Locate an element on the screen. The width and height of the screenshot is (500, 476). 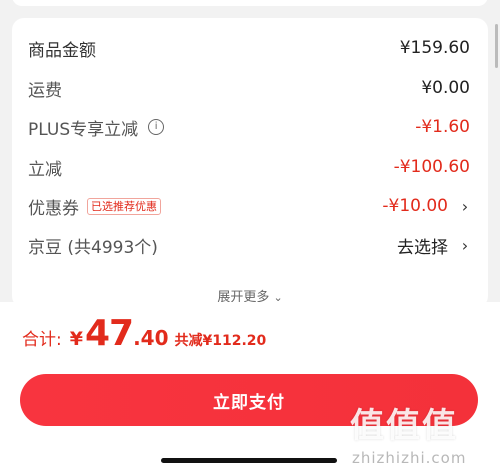
row-goods-amount: 商品金额 ¥159.60 is located at coordinates (249, 48).